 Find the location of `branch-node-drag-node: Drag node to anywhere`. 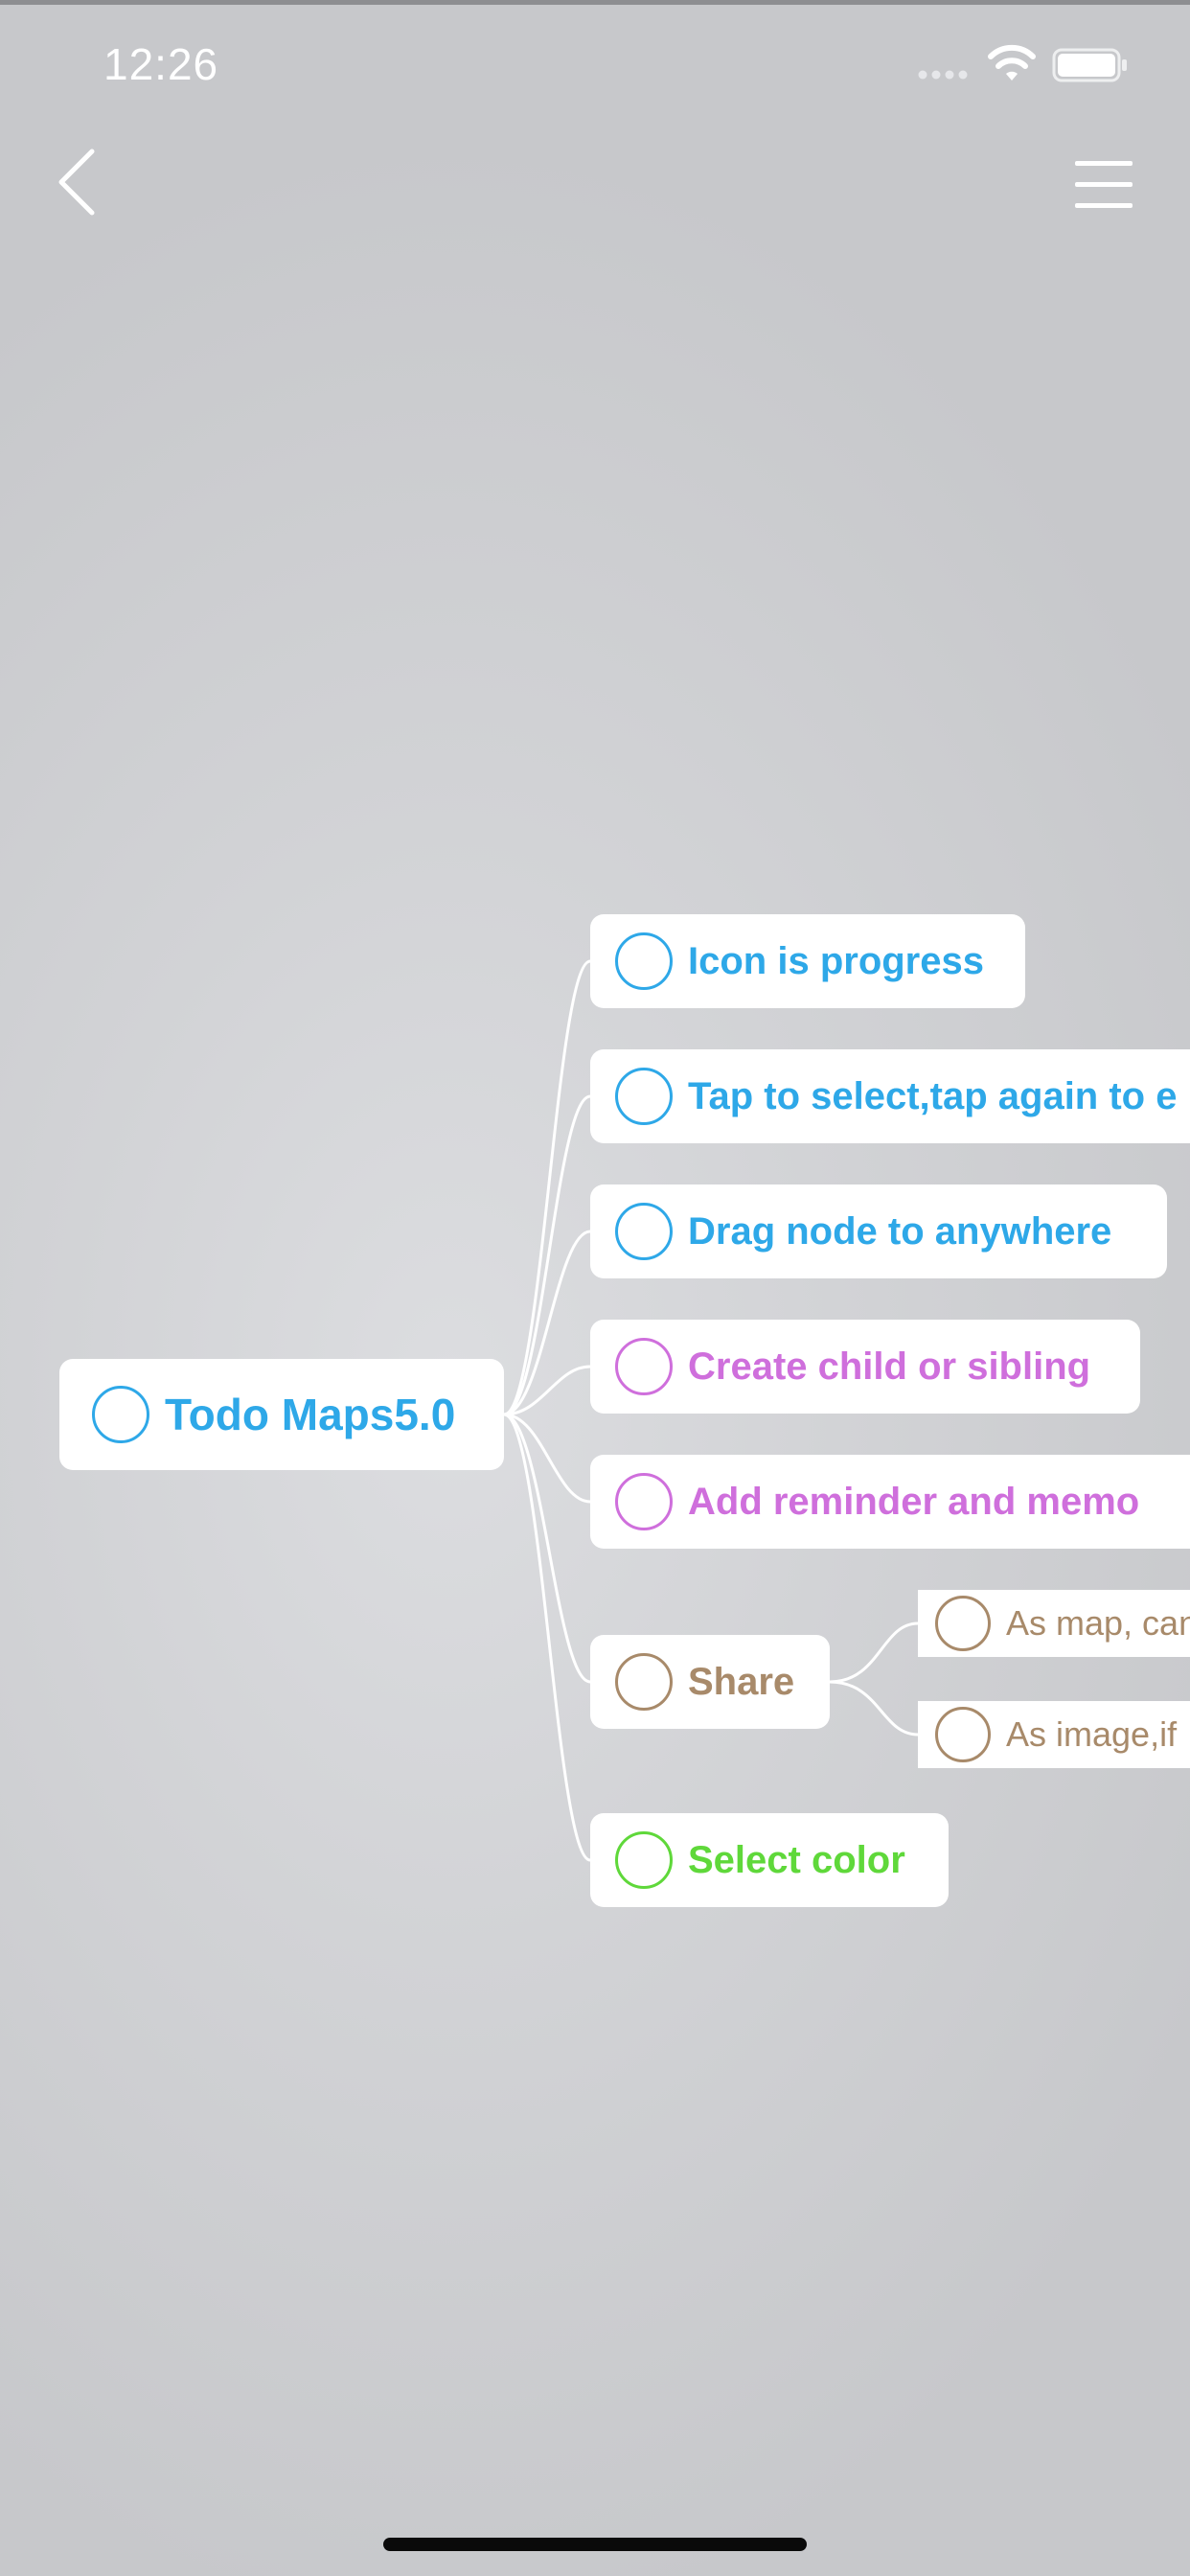

branch-node-drag-node: Drag node to anywhere is located at coordinates (879, 1231).